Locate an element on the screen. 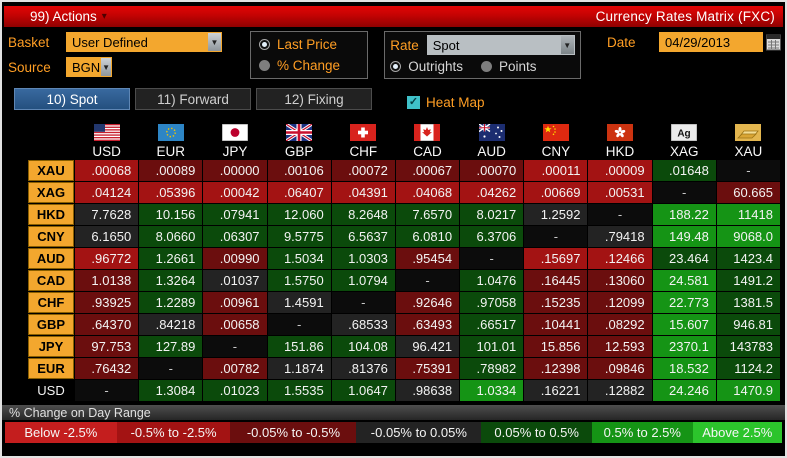  cell-eur-cny: .12398 is located at coordinates (556, 368).